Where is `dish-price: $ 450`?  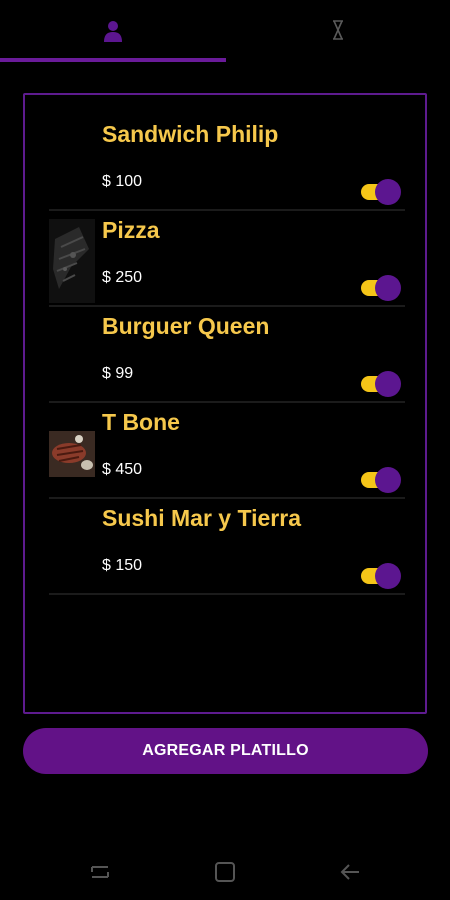 dish-price: $ 450 is located at coordinates (122, 469).